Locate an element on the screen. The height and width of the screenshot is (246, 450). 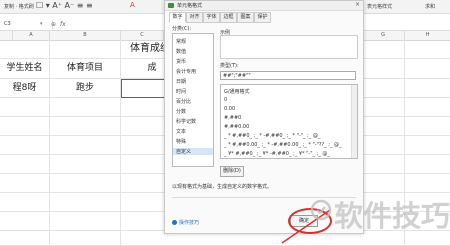
lightbulb-icon is located at coordinates (174, 222).